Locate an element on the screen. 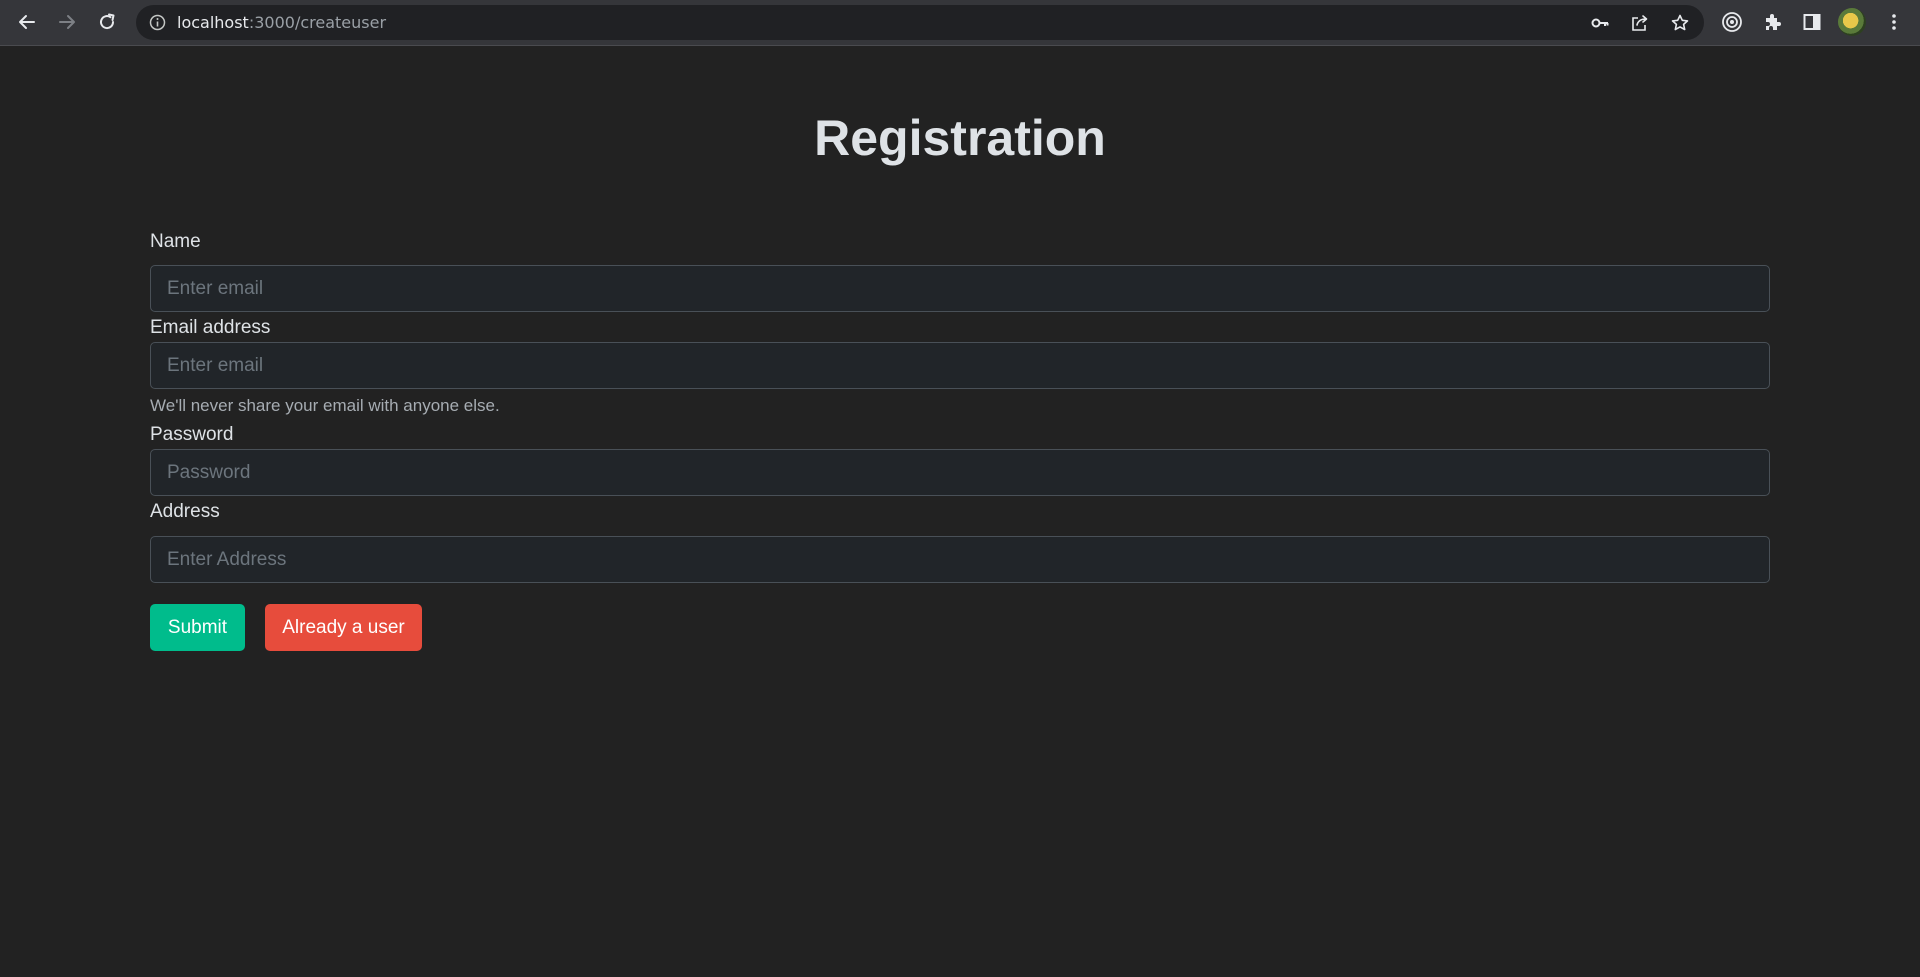 This screenshot has height=977, width=1920. extensions-icon is located at coordinates (1773, 22).